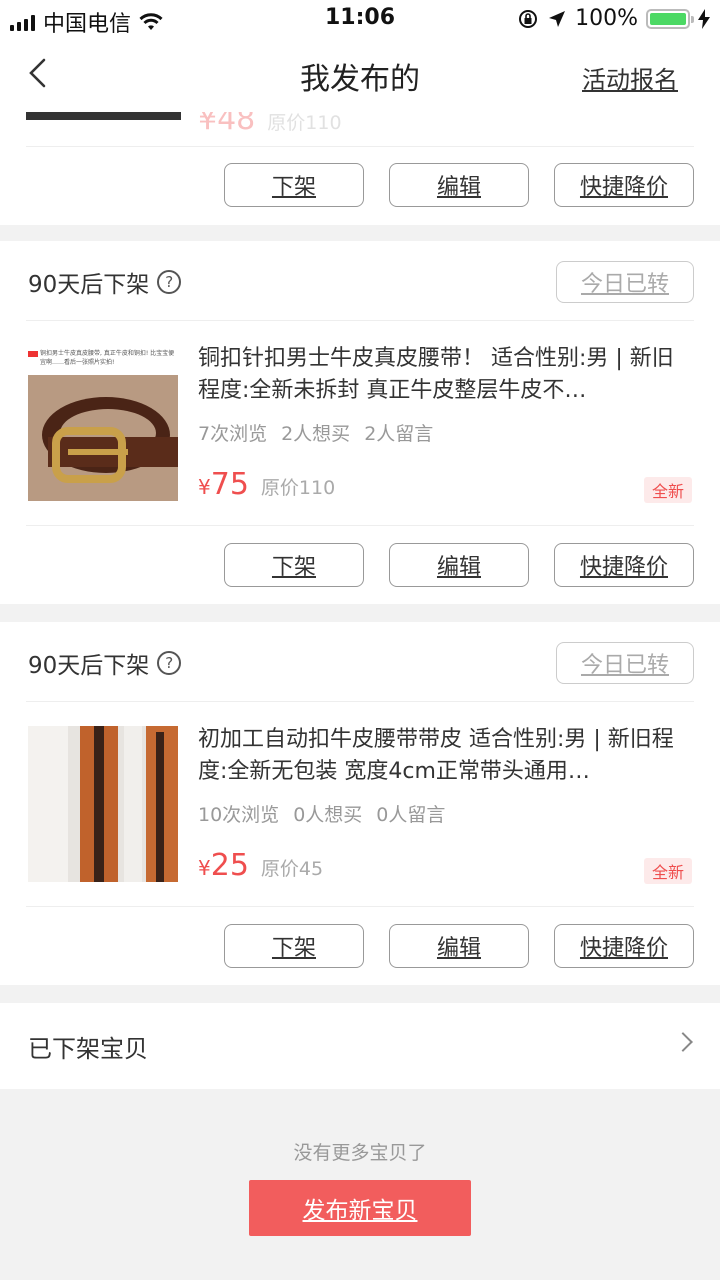 This screenshot has width=720, height=1280. What do you see at coordinates (103, 438) in the screenshot?
I see `belt-image` at bounding box center [103, 438].